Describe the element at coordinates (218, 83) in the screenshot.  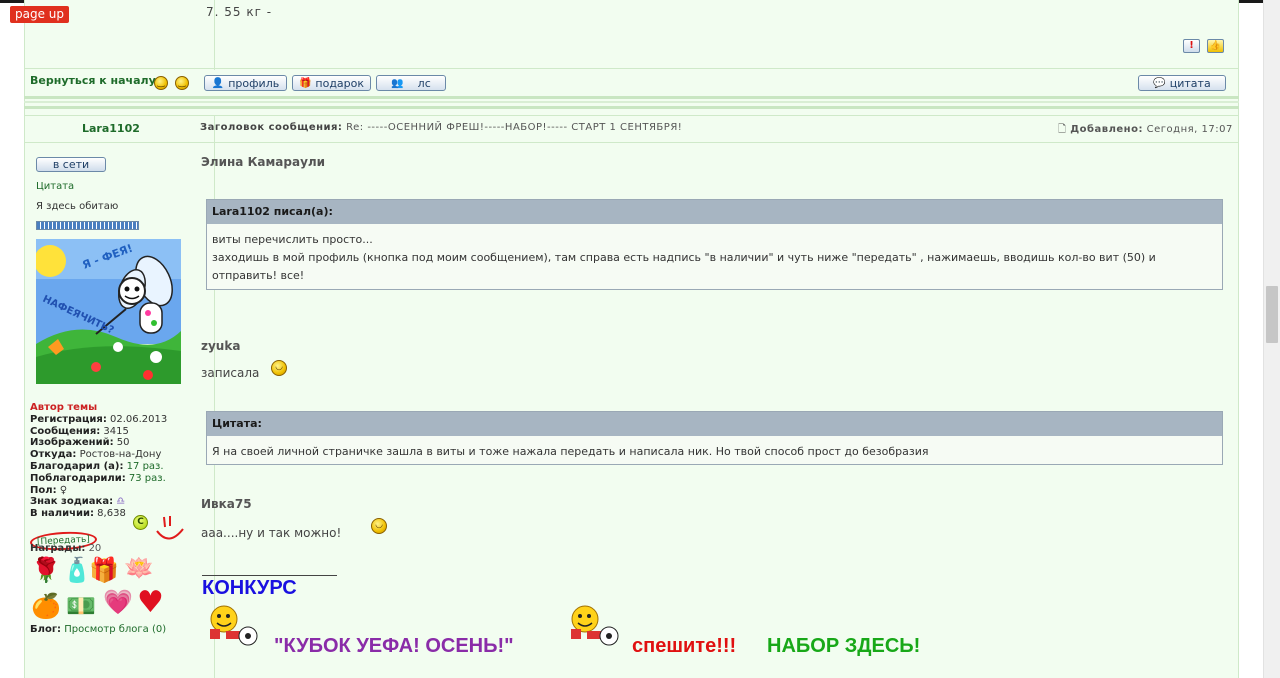
I see `user-icon: 👤` at that location.